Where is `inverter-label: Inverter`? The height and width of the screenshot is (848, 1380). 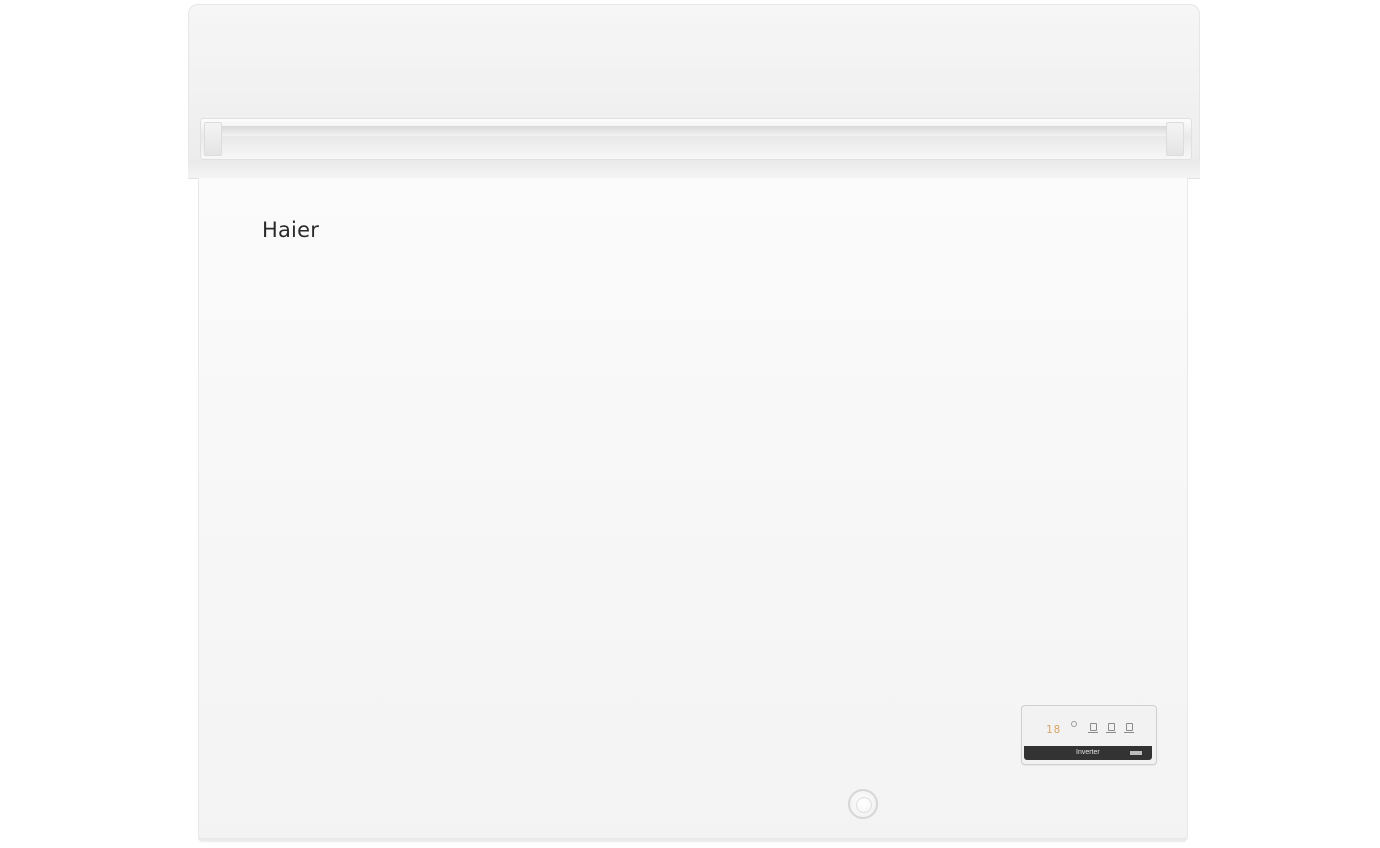
inverter-label: Inverter is located at coordinates (1088, 752).